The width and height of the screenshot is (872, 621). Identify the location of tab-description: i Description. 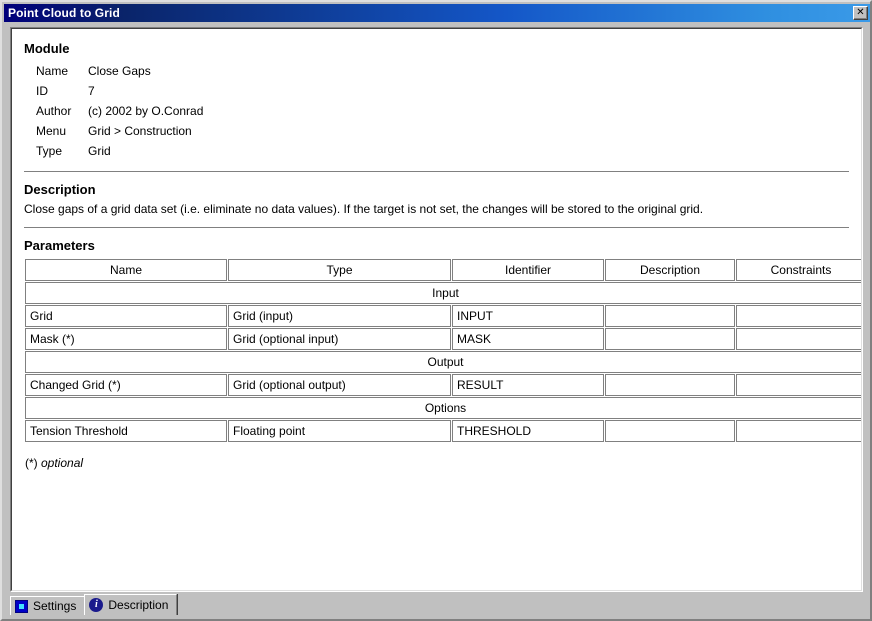
(131, 604).